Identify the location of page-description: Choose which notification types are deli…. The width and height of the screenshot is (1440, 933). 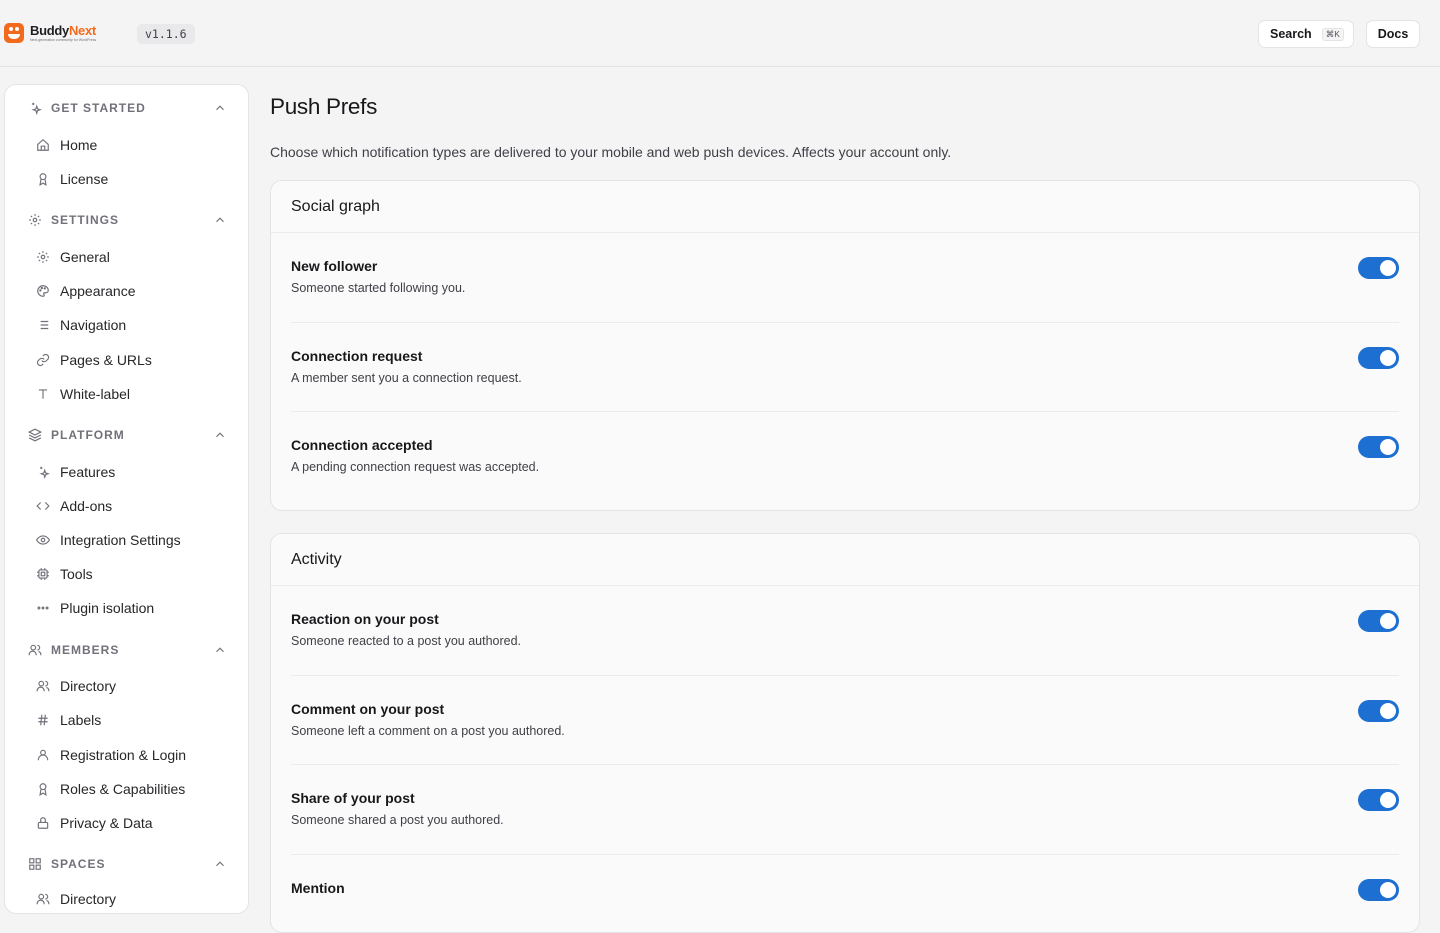
(610, 152).